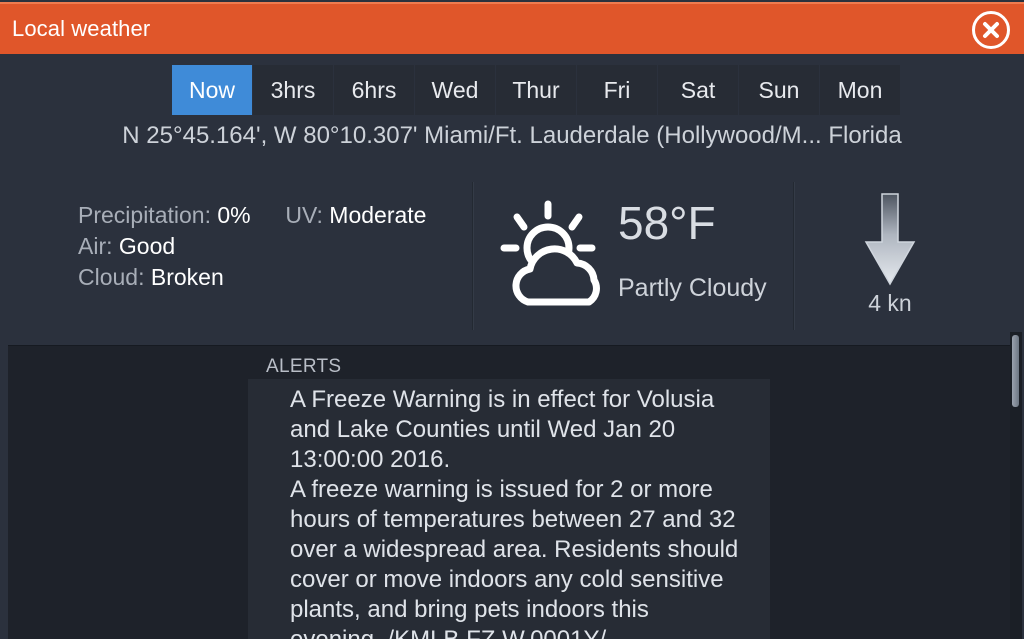 This screenshot has width=1024, height=639. I want to click on tab-label: 6hrs, so click(374, 89).